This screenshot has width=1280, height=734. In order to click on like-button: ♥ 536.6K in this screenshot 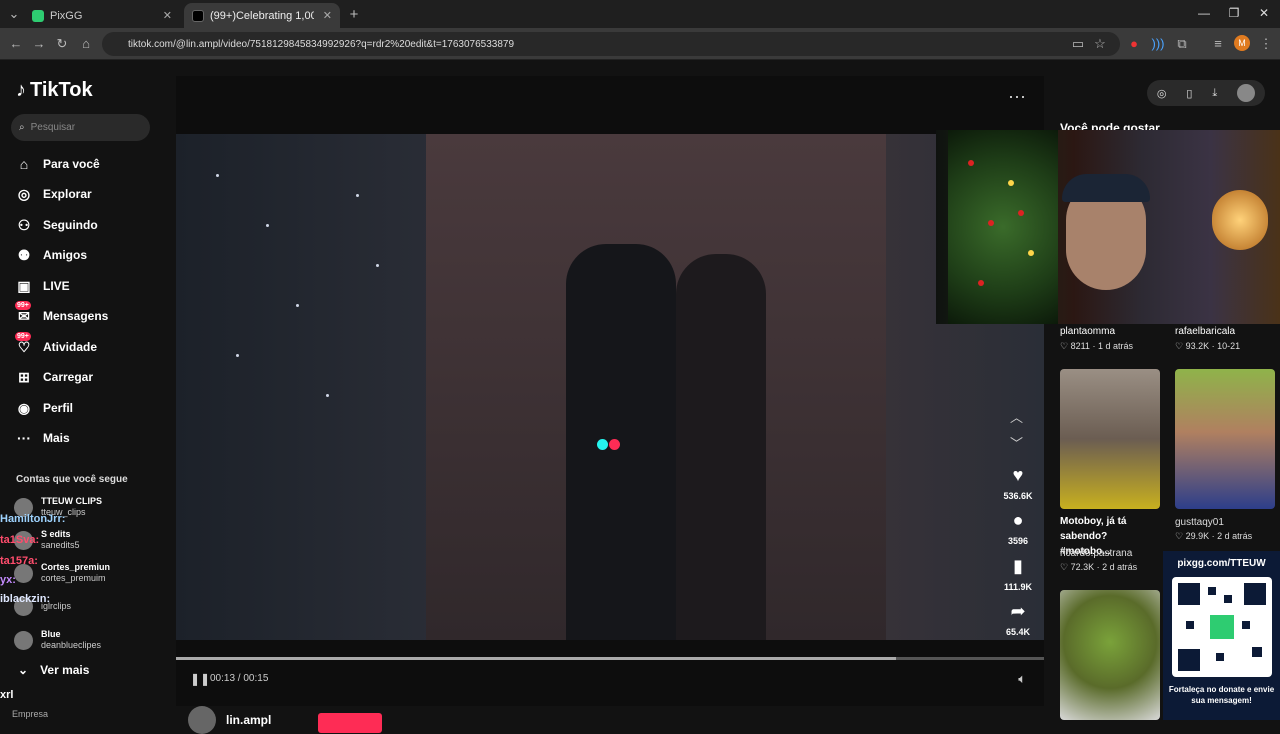, I will do `click(1018, 484)`.